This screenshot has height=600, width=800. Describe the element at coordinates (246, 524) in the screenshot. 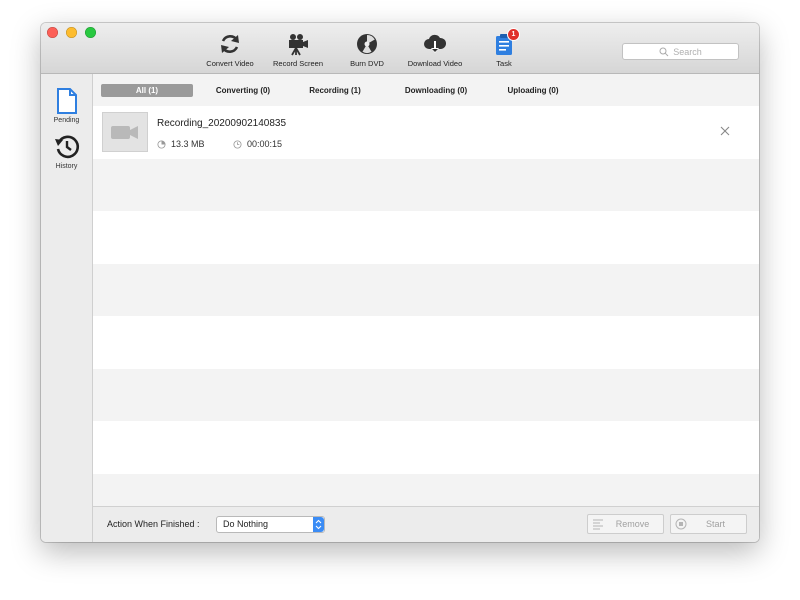

I see `select-value: Do Nothing` at that location.